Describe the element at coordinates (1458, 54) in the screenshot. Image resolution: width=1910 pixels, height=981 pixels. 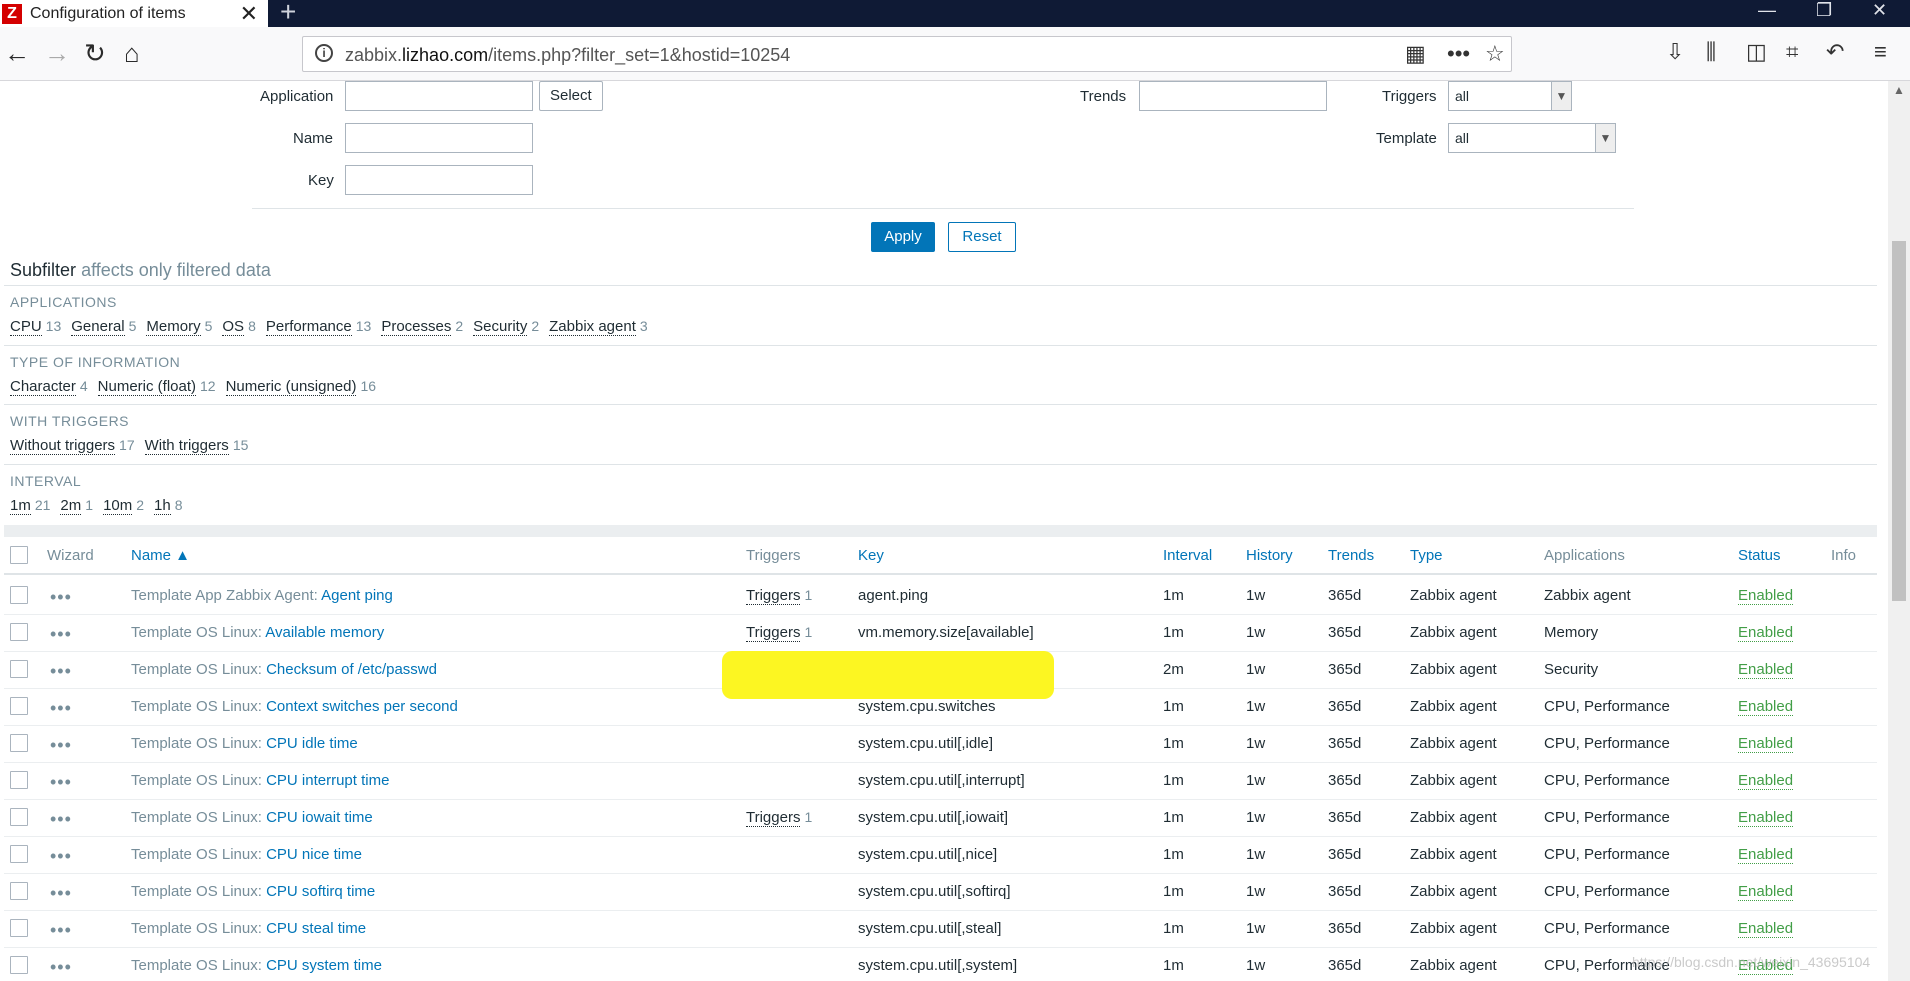
I see `page-actions-icon: •••` at that location.